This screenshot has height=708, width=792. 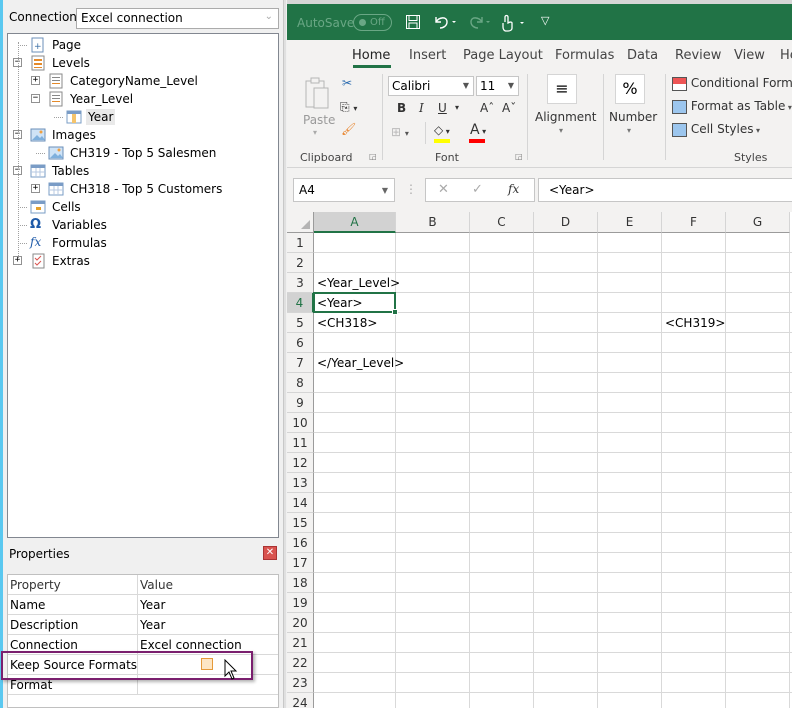 What do you see at coordinates (91, 99) in the screenshot?
I see `tree-item: Year_Level` at bounding box center [91, 99].